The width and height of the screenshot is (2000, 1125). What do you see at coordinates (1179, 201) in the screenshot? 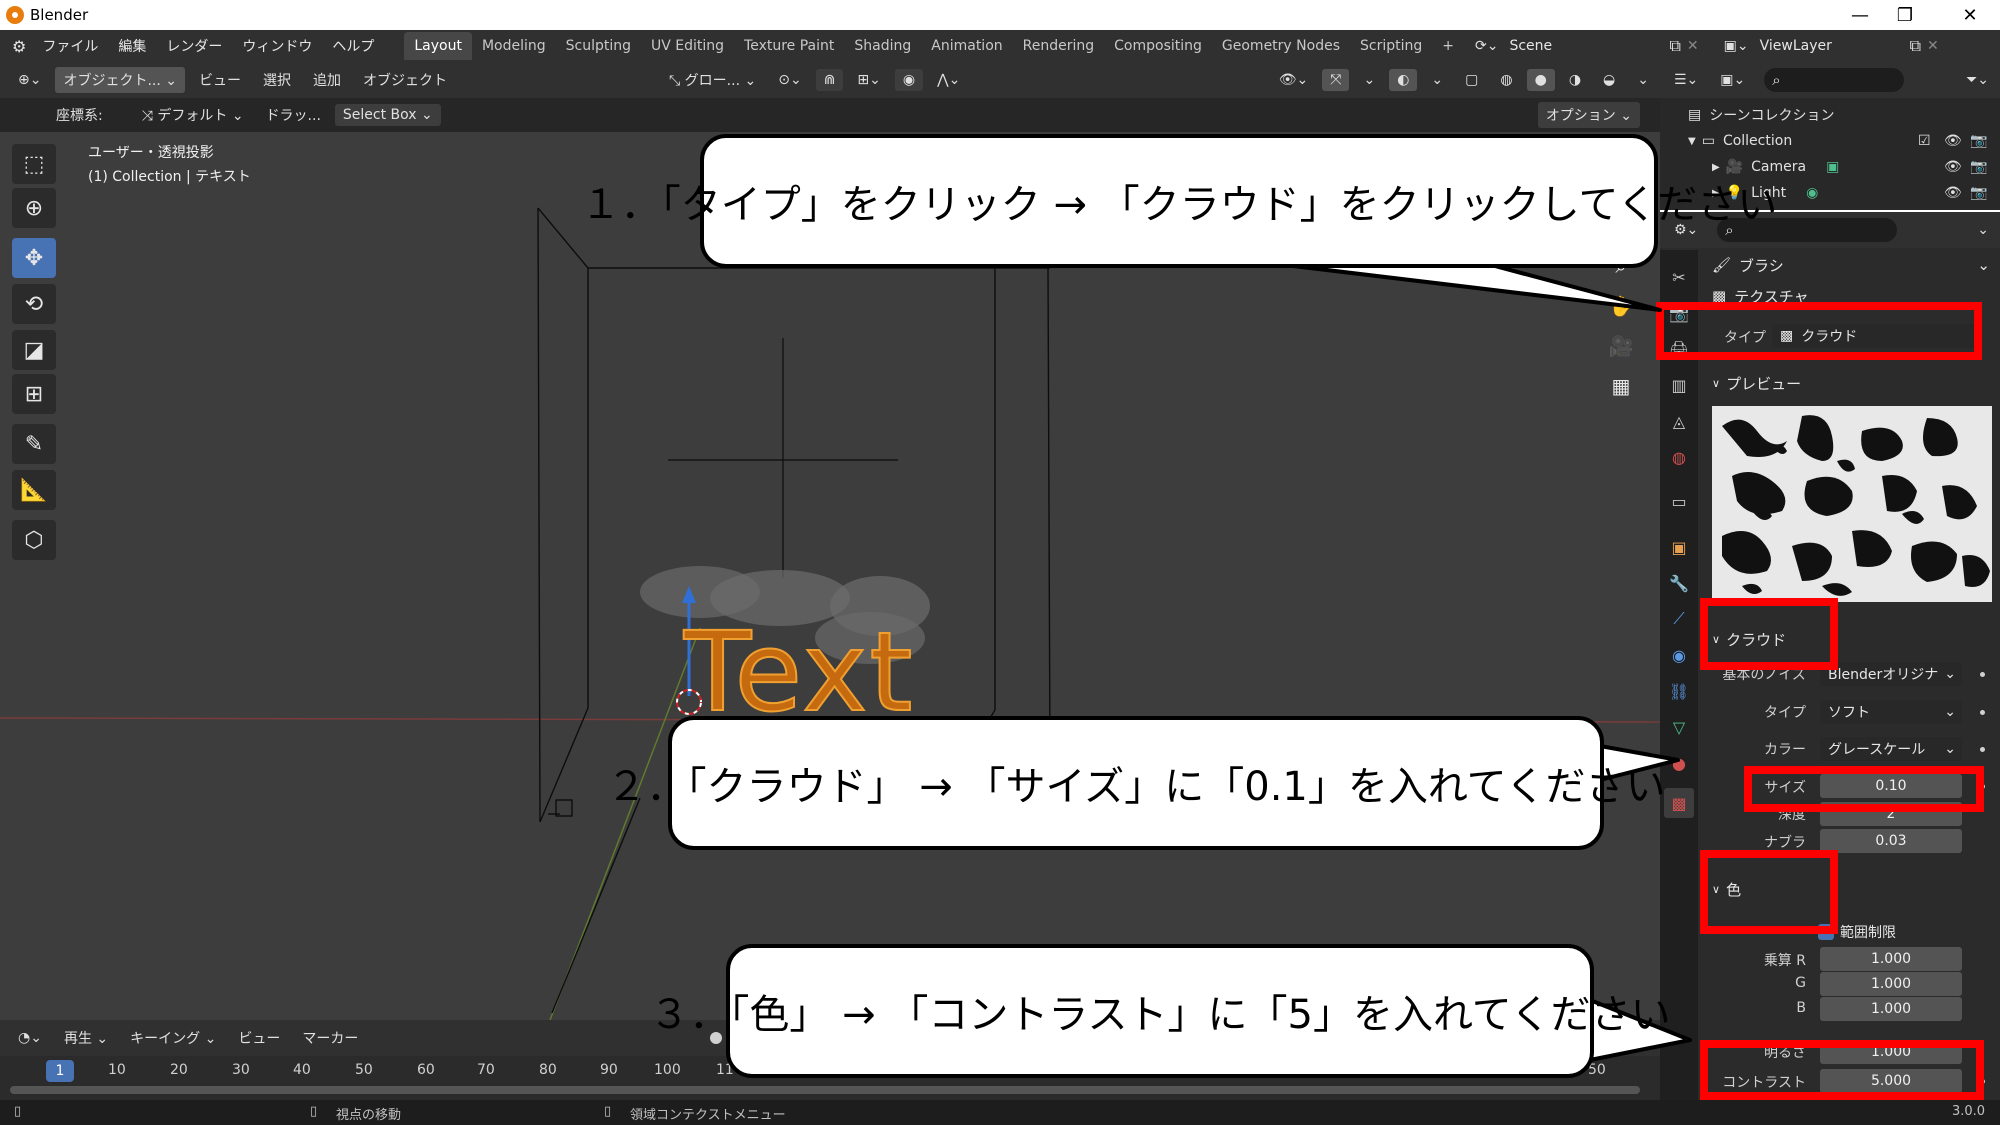
I see `callout-step-1: １．「タイプ」をクリック → 「クラウド」をクリックしてください` at bounding box center [1179, 201].